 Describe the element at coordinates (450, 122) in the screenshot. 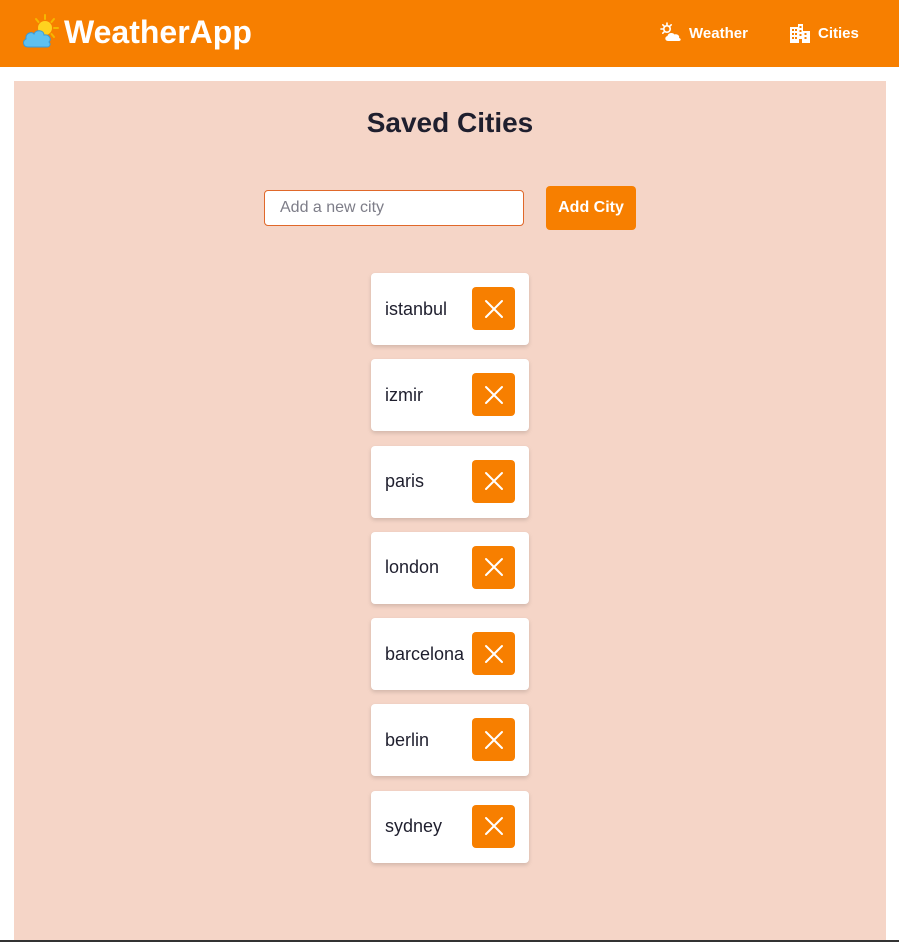

I see `page-title: Saved Cities` at that location.